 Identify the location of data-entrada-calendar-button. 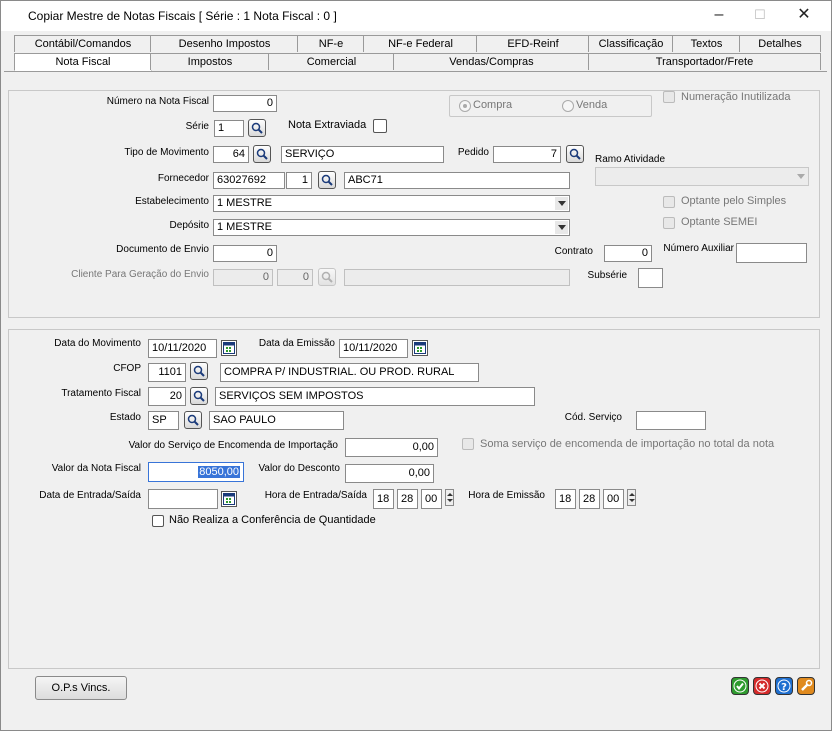
(229, 499).